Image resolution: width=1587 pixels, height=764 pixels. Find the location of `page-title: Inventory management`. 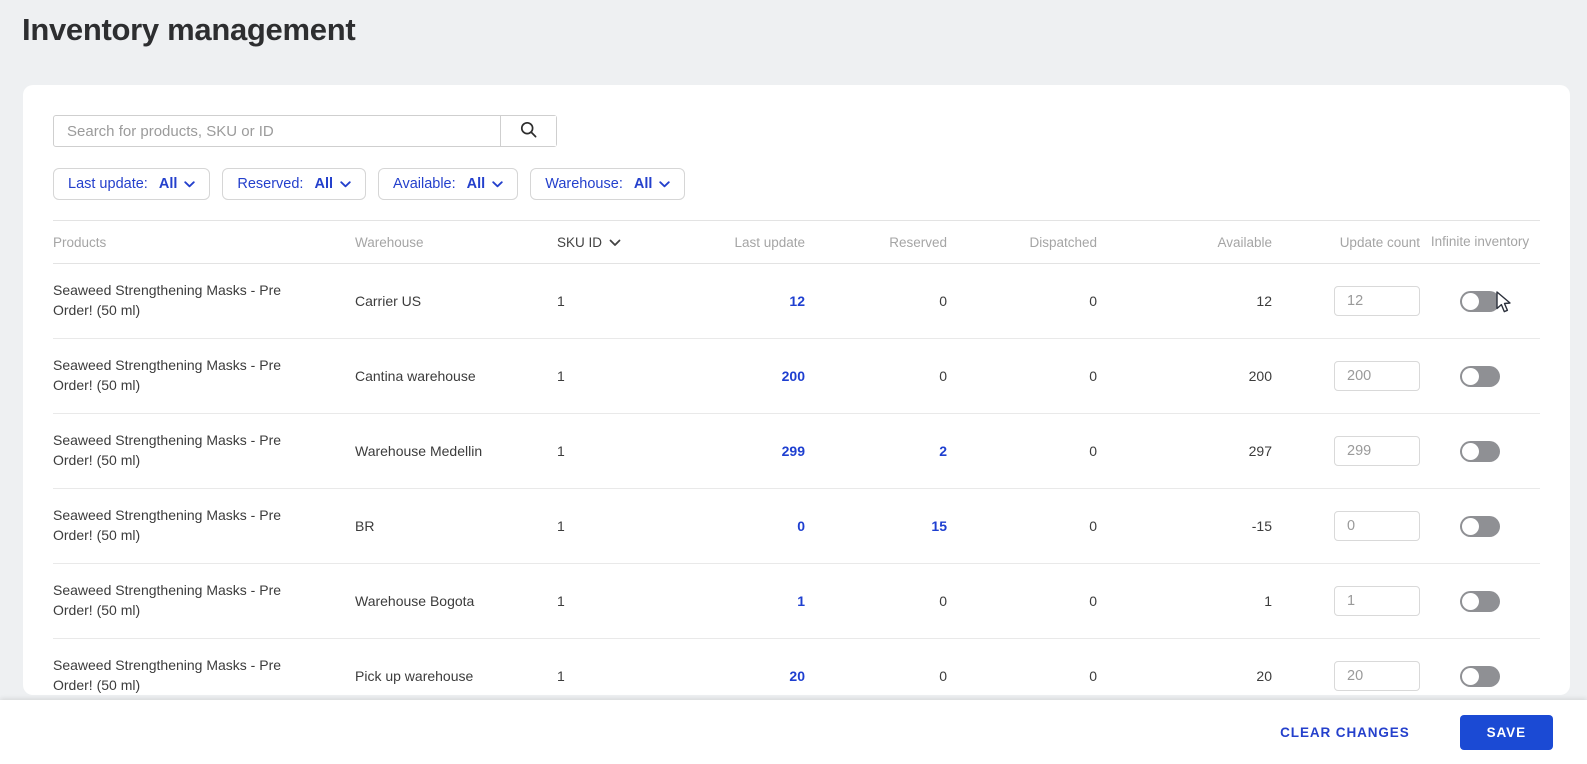

page-title: Inventory management is located at coordinates (189, 29).